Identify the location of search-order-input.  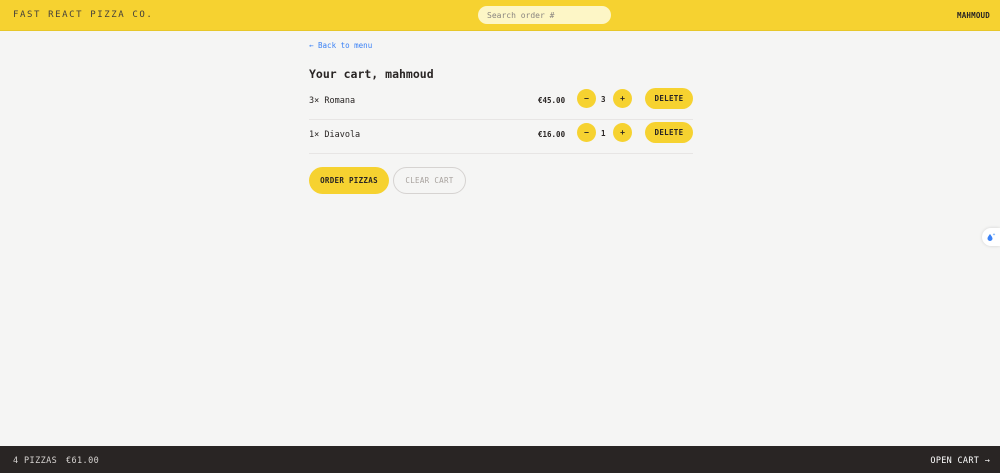
(544, 15).